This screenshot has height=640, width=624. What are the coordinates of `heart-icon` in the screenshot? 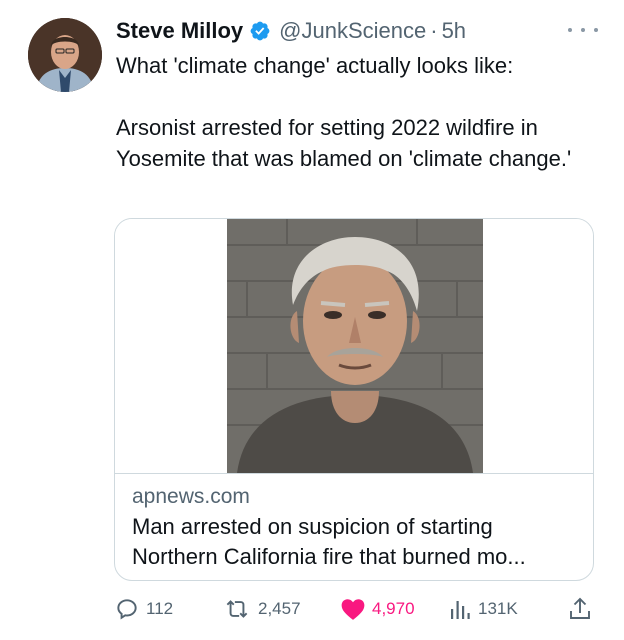 It's located at (353, 609).